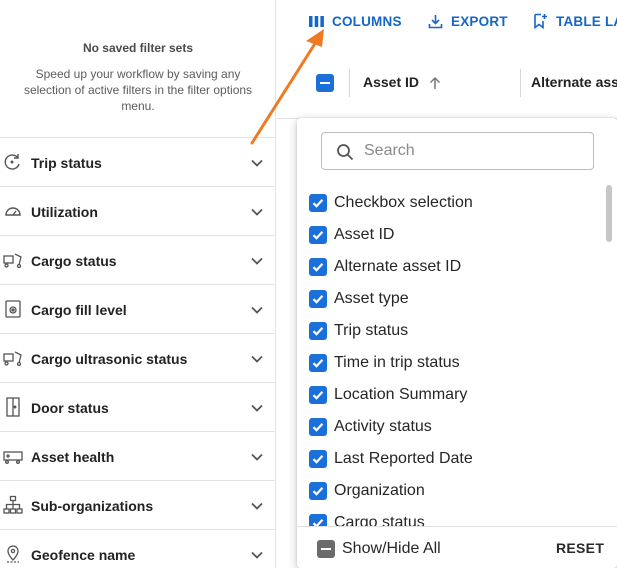 This screenshot has width=617, height=568. What do you see at coordinates (137, 549) in the screenshot?
I see `filter-geofence-name: Geofence name` at bounding box center [137, 549].